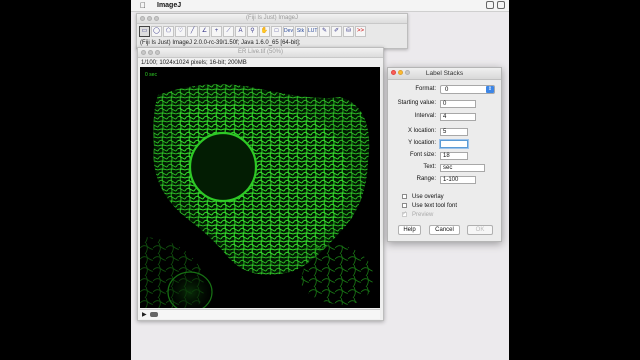 This screenshot has height=360, width=640. What do you see at coordinates (300, 31) in the screenshot?
I see `stk-tool-button: Stk` at bounding box center [300, 31].